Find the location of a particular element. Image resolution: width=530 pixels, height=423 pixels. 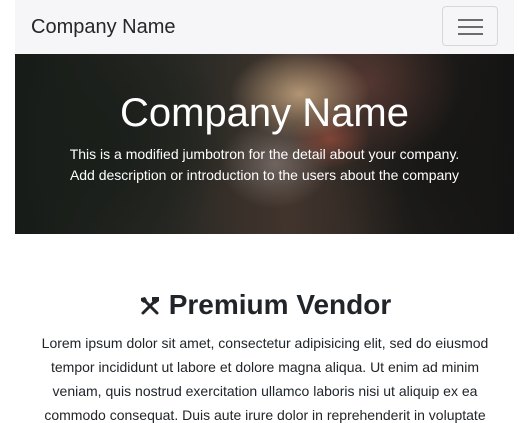

section-title: Premium Vendor is located at coordinates (265, 306).